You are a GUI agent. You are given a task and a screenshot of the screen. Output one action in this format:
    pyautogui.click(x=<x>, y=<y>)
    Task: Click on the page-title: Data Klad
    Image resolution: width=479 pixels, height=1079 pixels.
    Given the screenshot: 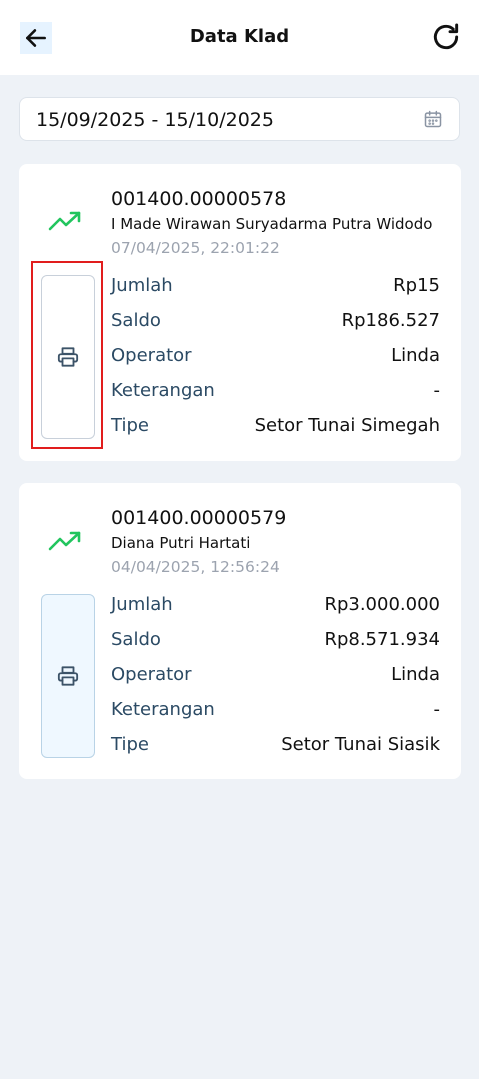 What is the action you would take?
    pyautogui.click(x=239, y=36)
    